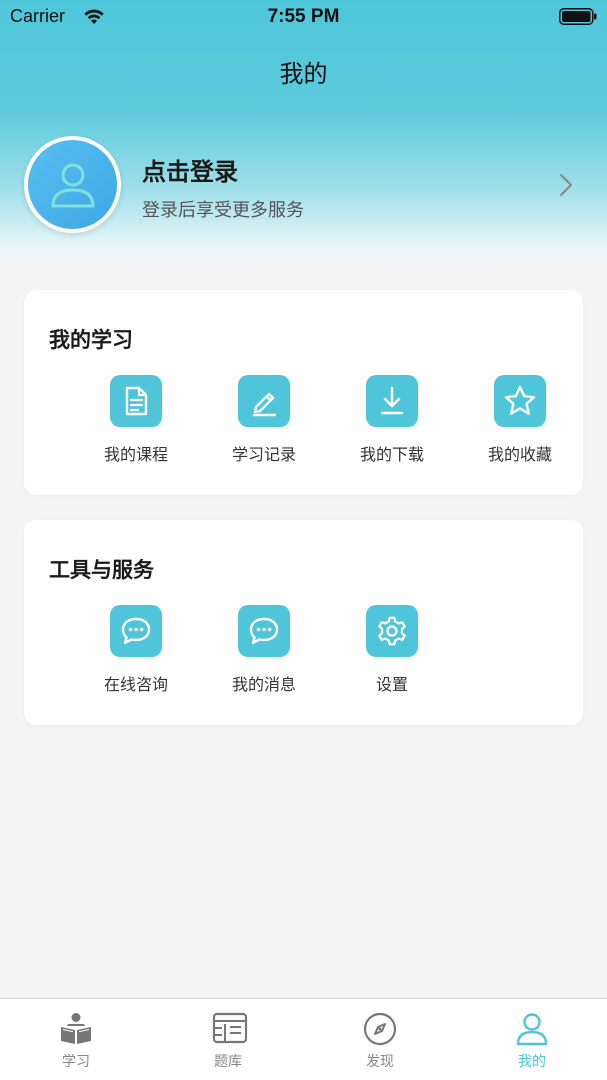 The height and width of the screenshot is (1080, 607). I want to click on my-messages-button: 我的消息, so click(264, 655).